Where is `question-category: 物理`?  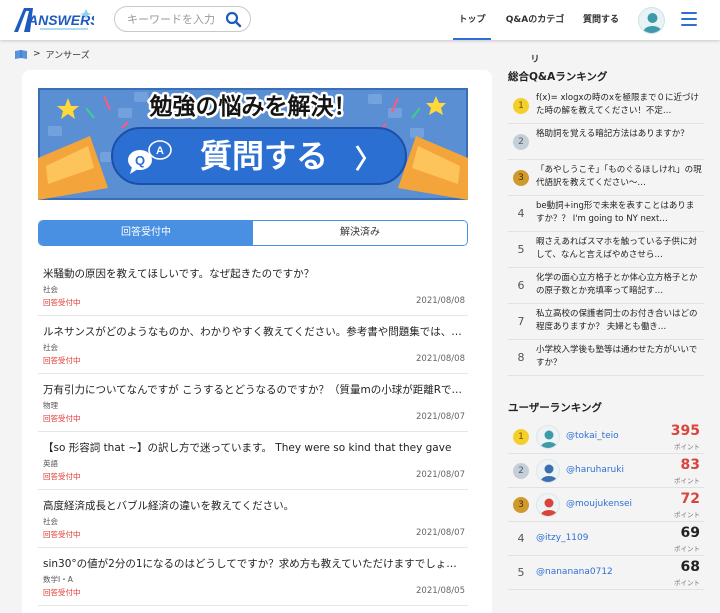 question-category: 物理 is located at coordinates (50, 405).